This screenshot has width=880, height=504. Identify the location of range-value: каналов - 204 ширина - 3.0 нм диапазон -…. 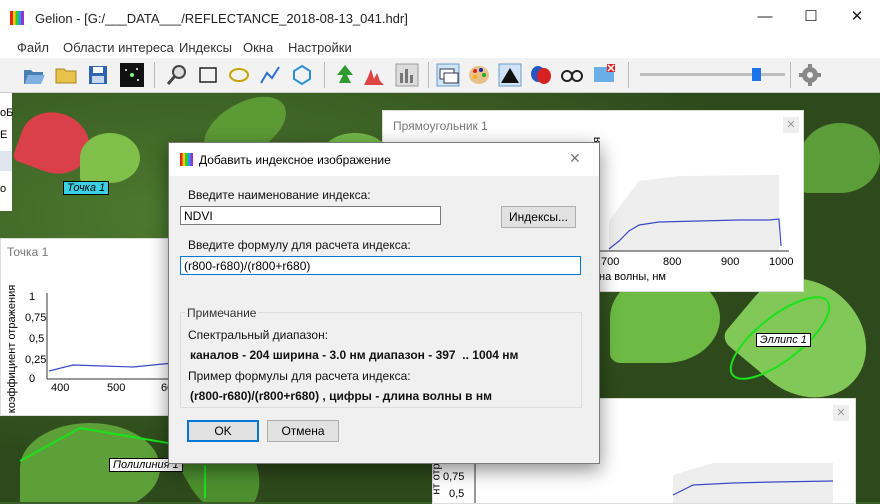
(354, 355).